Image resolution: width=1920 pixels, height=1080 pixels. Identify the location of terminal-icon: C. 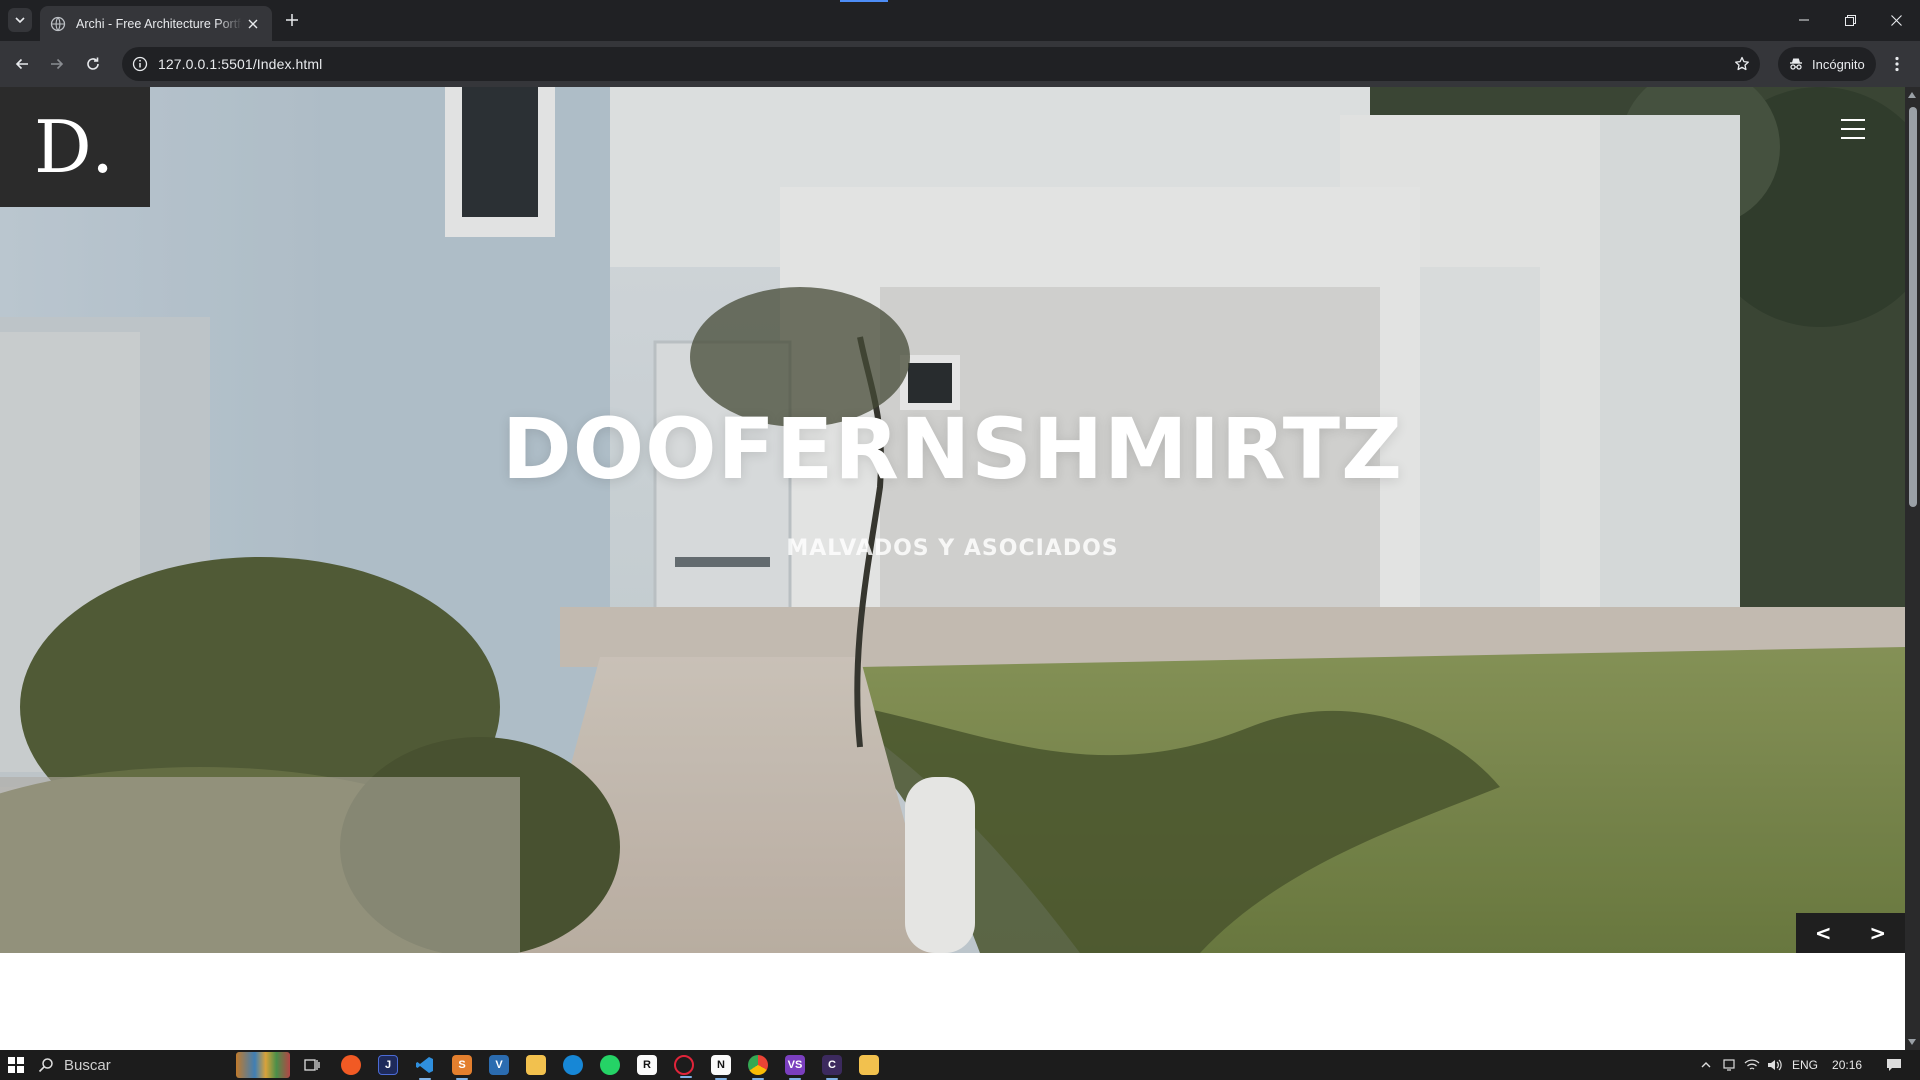
(832, 1067).